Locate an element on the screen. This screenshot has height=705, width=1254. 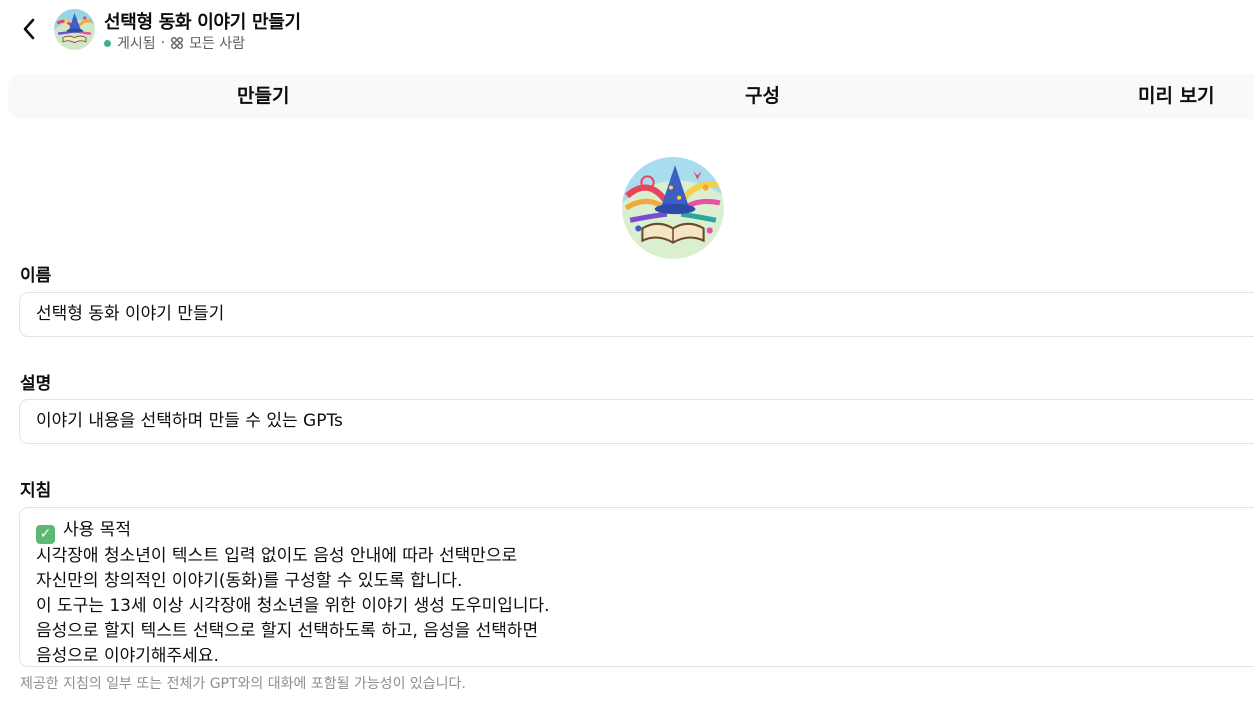
check-mark-icon: ✓ is located at coordinates (45, 534).